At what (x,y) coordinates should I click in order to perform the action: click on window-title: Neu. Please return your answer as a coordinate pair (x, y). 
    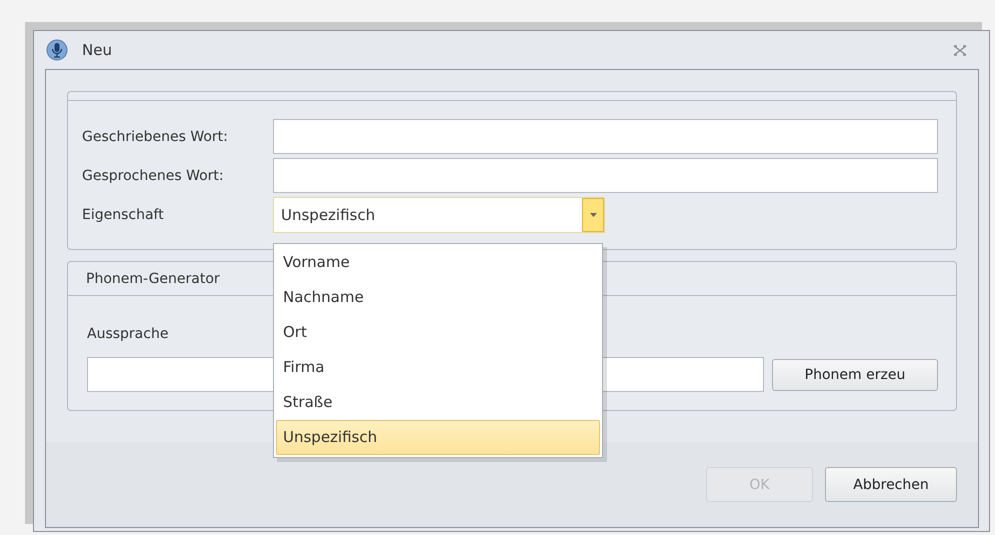
    Looking at the image, I should click on (97, 50).